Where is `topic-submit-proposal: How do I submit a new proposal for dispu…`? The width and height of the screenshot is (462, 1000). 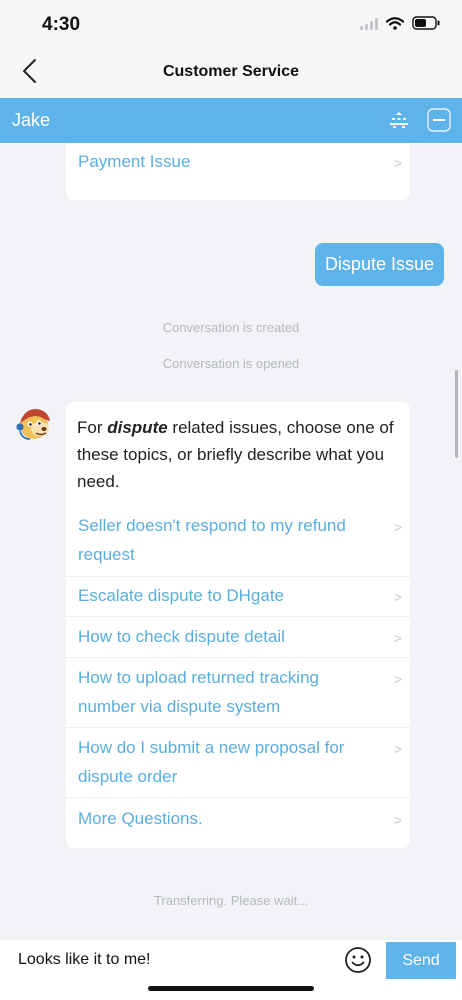 topic-submit-proposal: How do I submit a new proposal for dispu… is located at coordinates (238, 762).